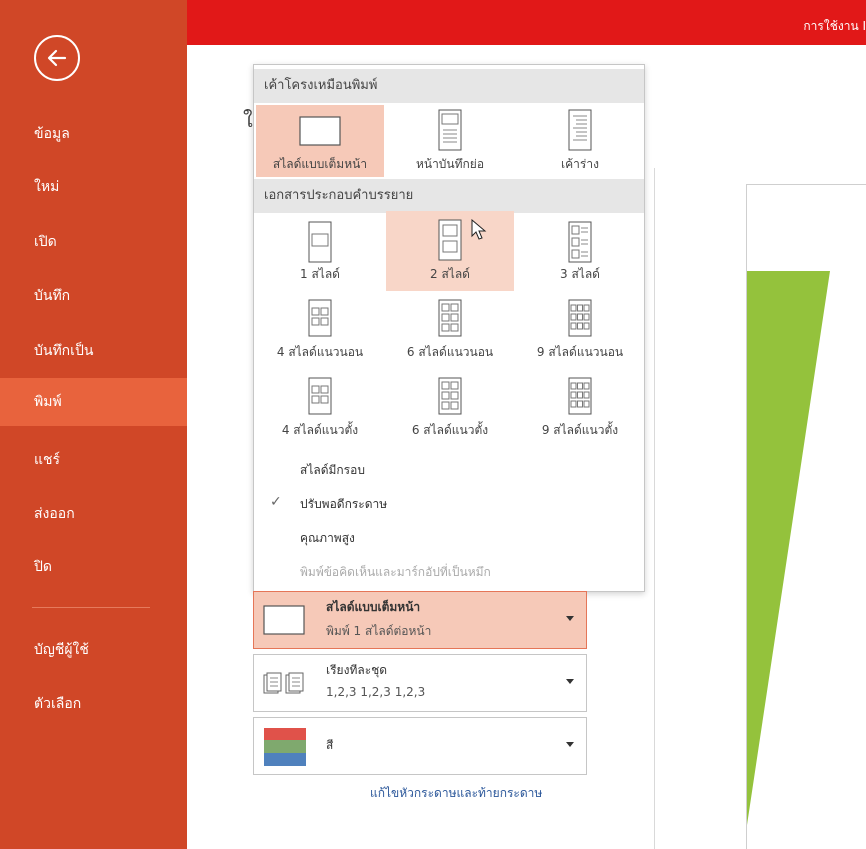 This screenshot has width=866, height=849. What do you see at coordinates (284, 620) in the screenshot?
I see `full-page-slide-thumb-icon` at bounding box center [284, 620].